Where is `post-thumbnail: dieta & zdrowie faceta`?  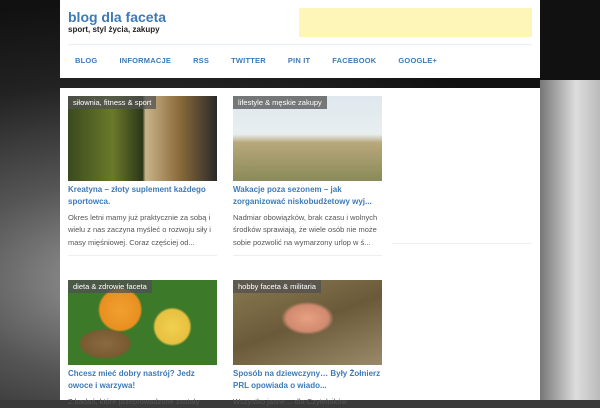 post-thumbnail: dieta & zdrowie faceta is located at coordinates (142, 322).